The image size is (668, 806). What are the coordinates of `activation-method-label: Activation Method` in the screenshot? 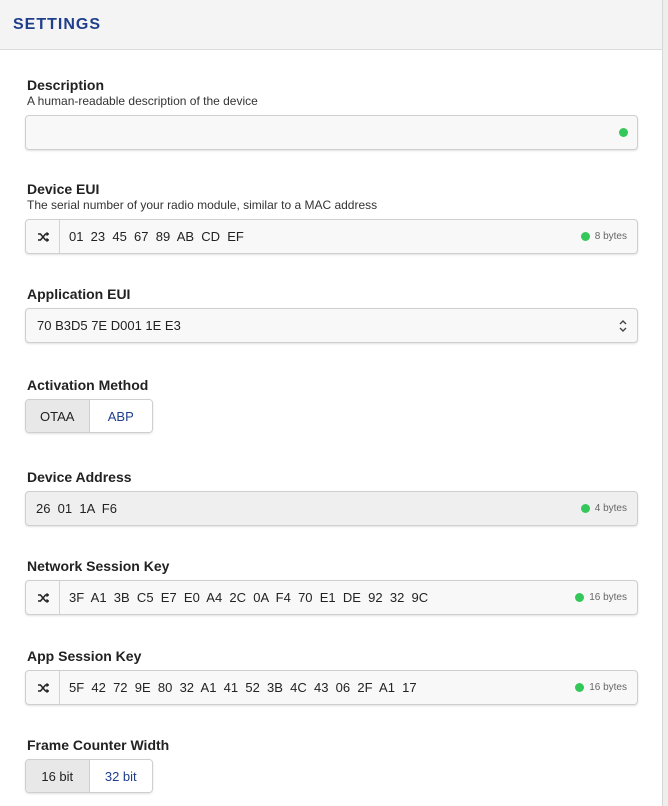 It's located at (88, 385).